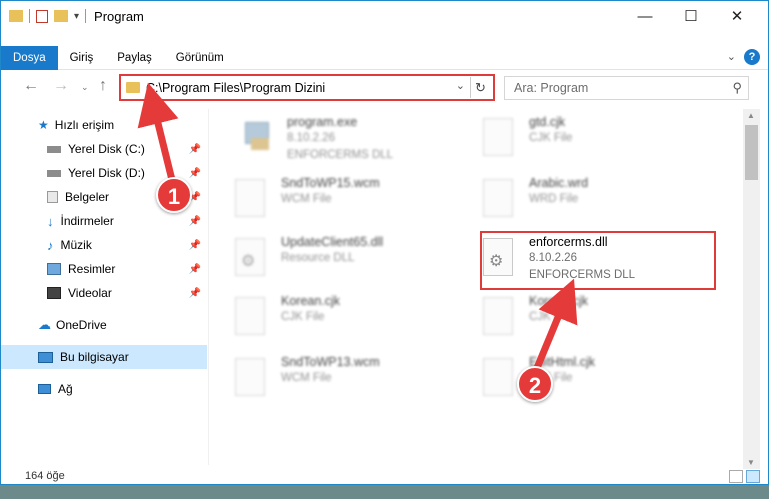 This screenshot has height=499, width=769. Describe the element at coordinates (81, 325) in the screenshot. I see `sidebar-item-label: OneDrive` at that location.